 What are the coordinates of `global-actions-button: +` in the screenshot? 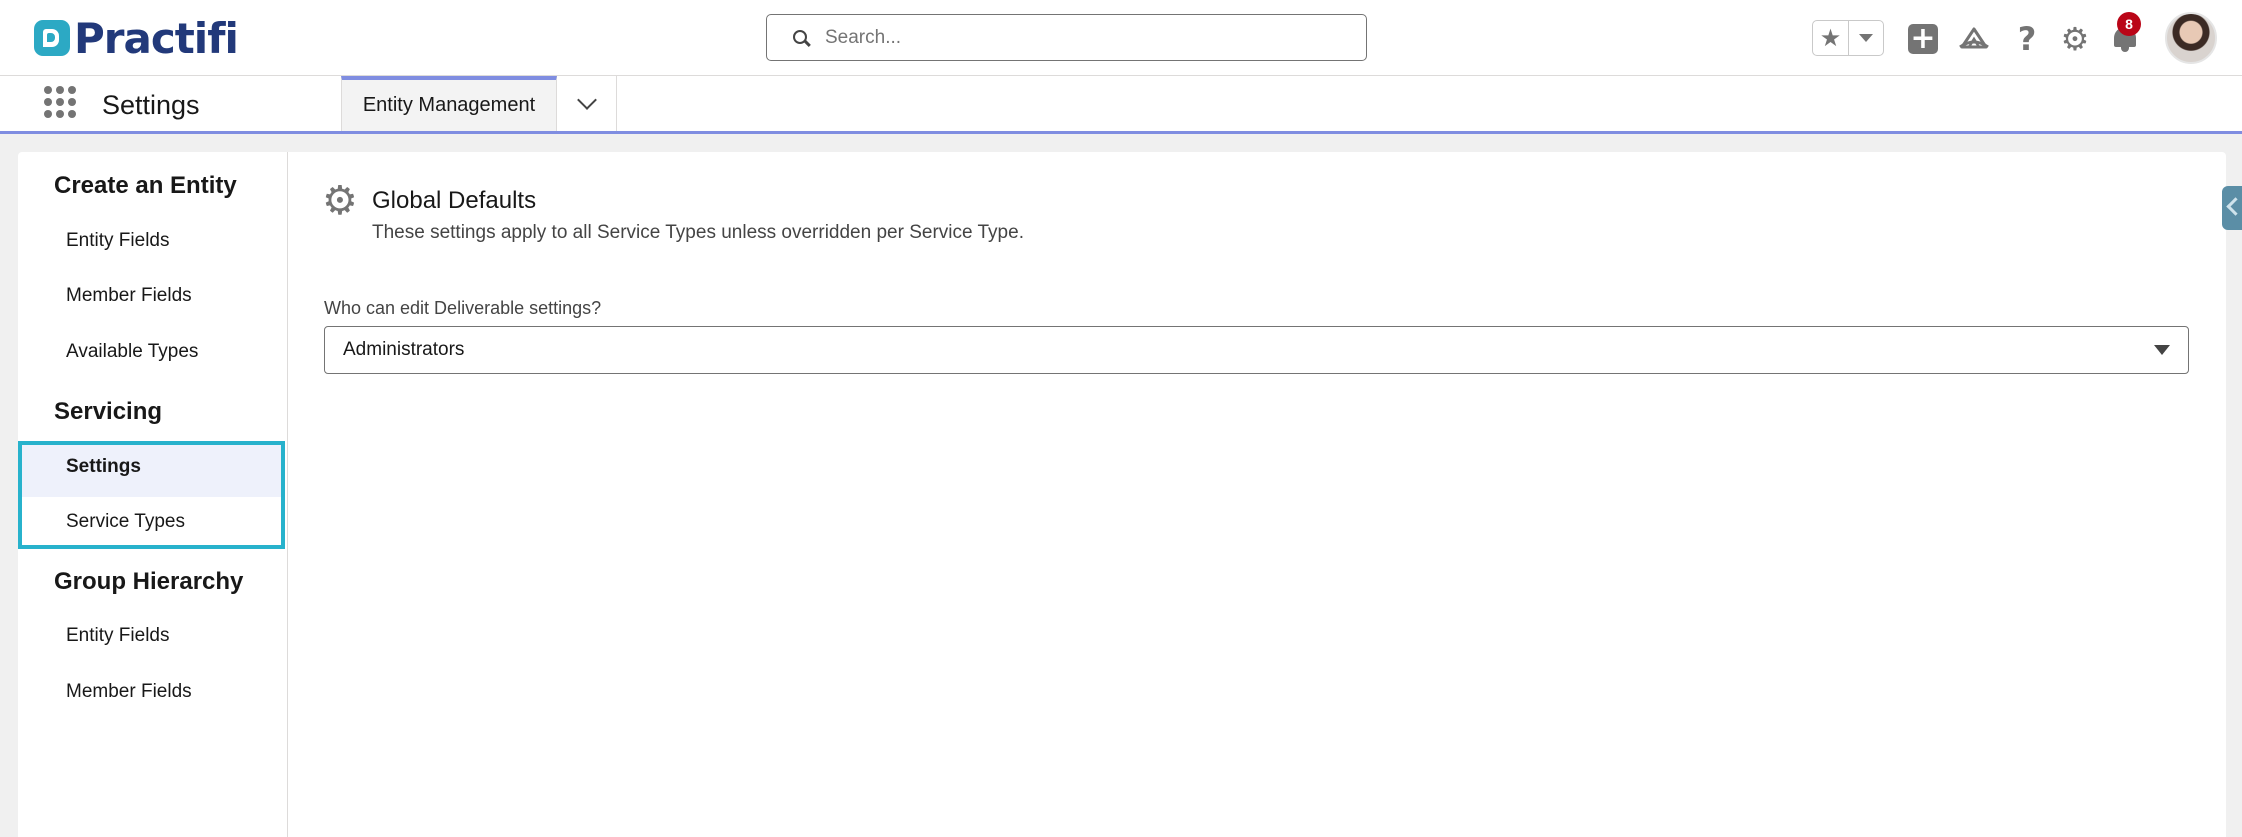 It's located at (1923, 39).